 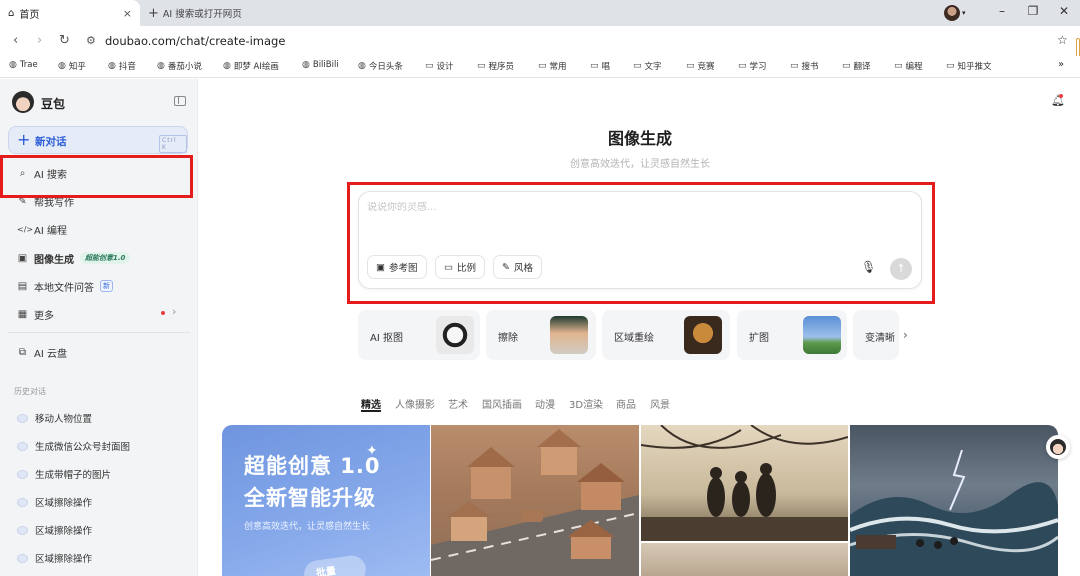 I want to click on bookmark-item: ◍ Trae, so click(x=23, y=65).